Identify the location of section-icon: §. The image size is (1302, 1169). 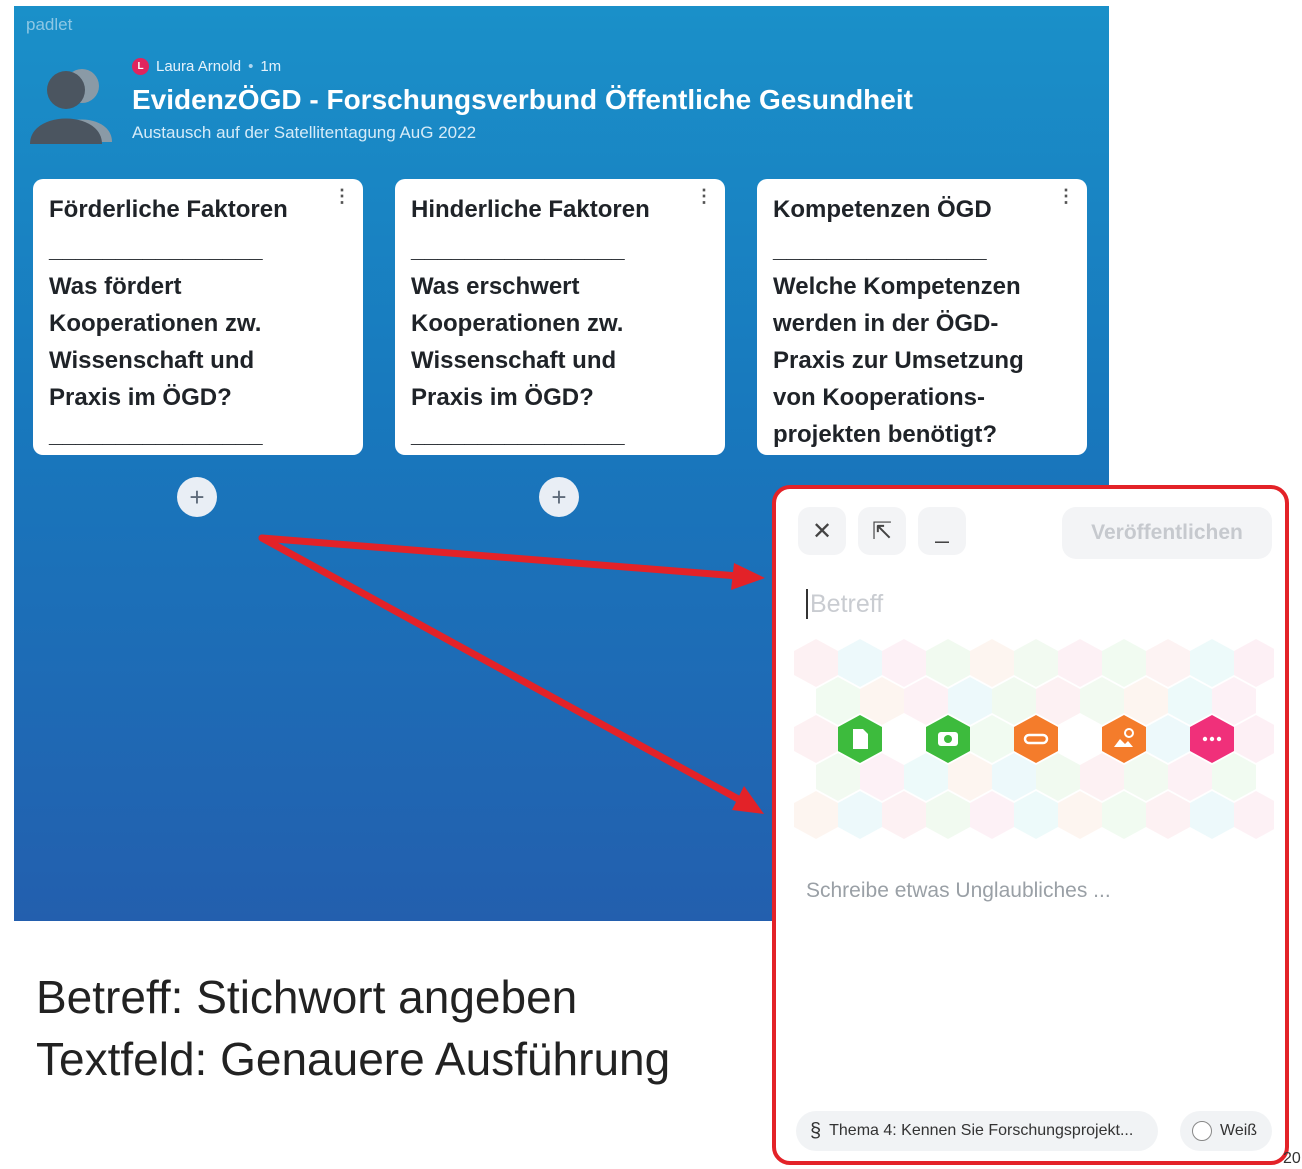
(816, 1130).